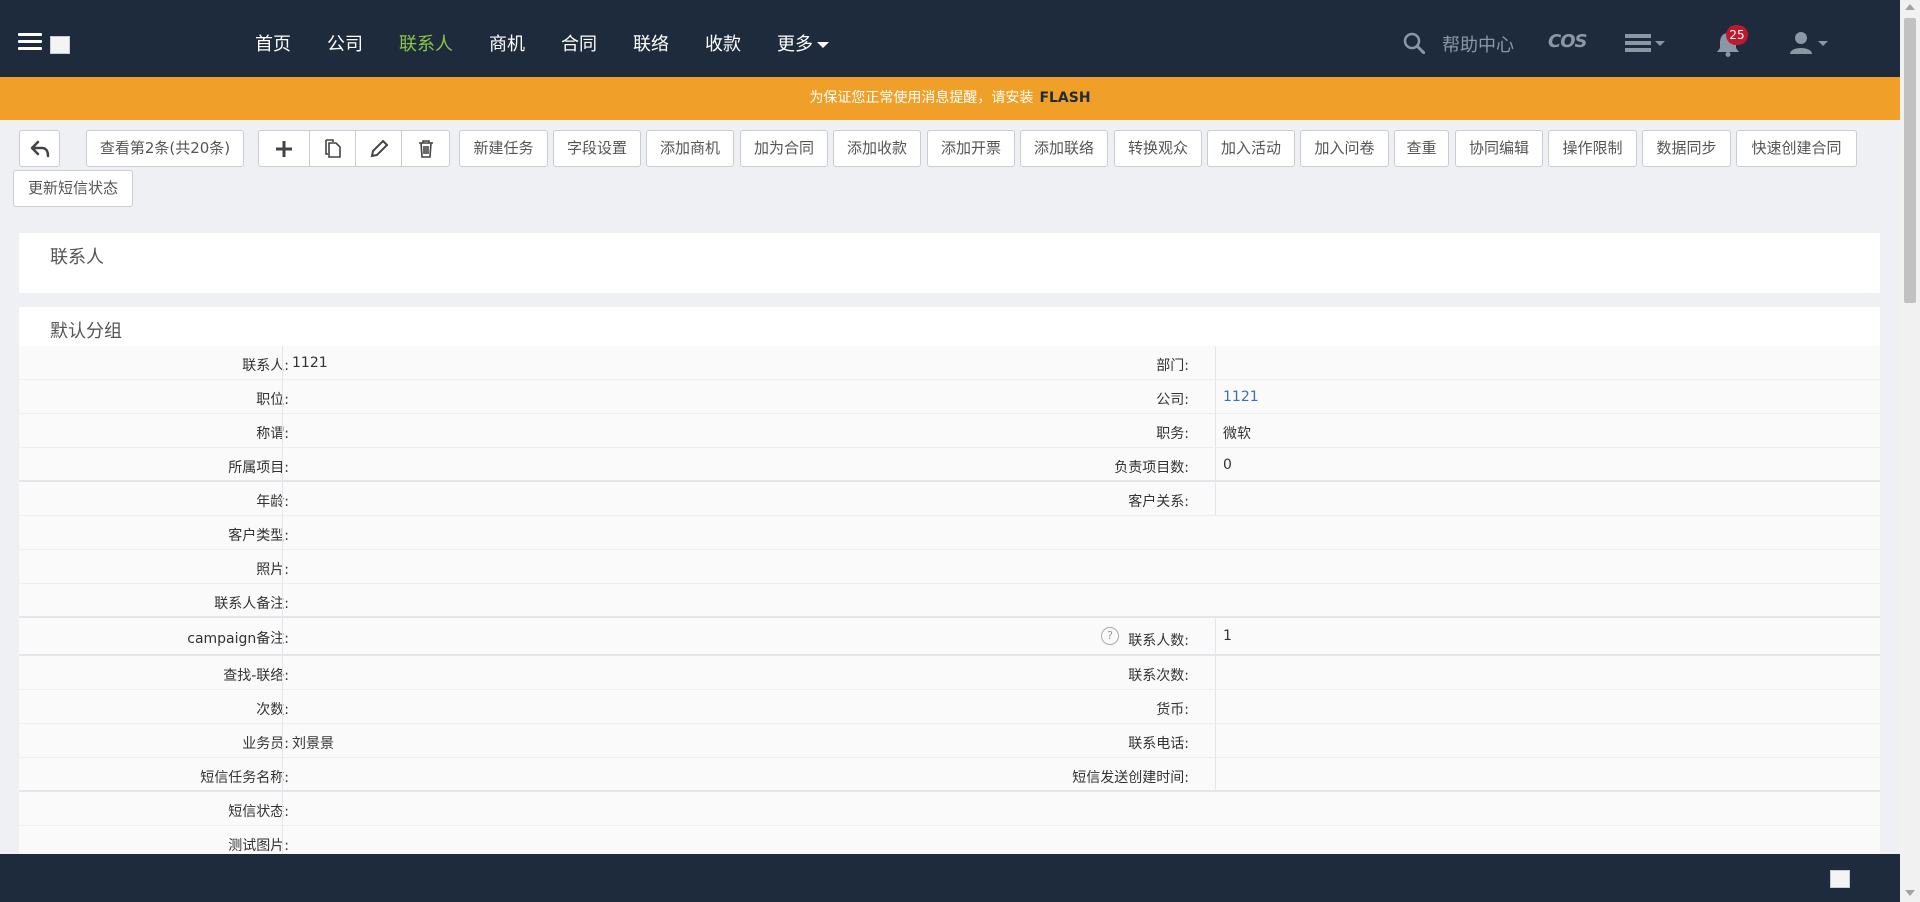 This screenshot has width=1920, height=902. Describe the element at coordinates (1910, 160) in the screenshot. I see `scroll-thumb` at that location.